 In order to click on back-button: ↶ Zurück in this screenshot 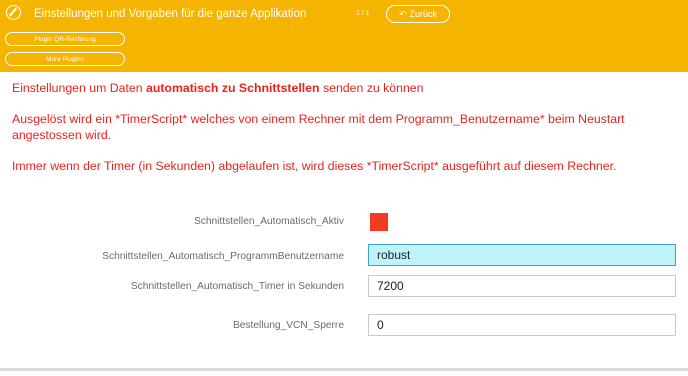, I will do `click(418, 14)`.